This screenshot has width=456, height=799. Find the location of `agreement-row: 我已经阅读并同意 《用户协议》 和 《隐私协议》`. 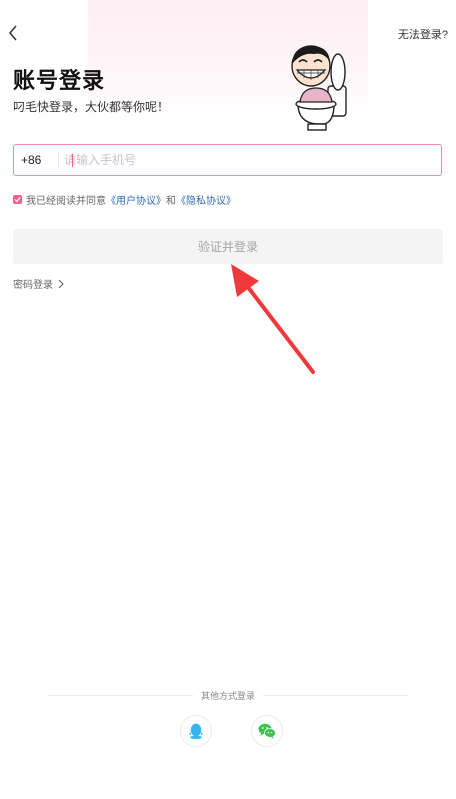

agreement-row: 我已经阅读并同意 《用户协议》 和 《隐私协议》 is located at coordinates (124, 199).